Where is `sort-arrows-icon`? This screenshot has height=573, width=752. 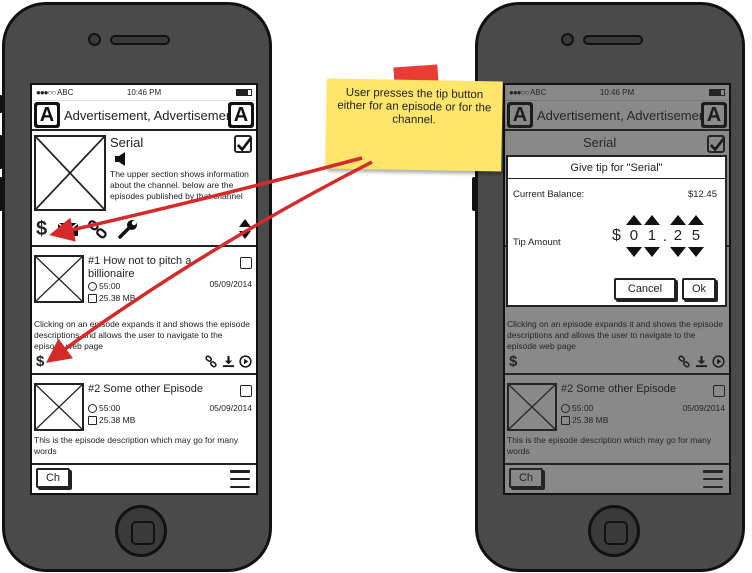 sort-arrows-icon is located at coordinates (245, 229).